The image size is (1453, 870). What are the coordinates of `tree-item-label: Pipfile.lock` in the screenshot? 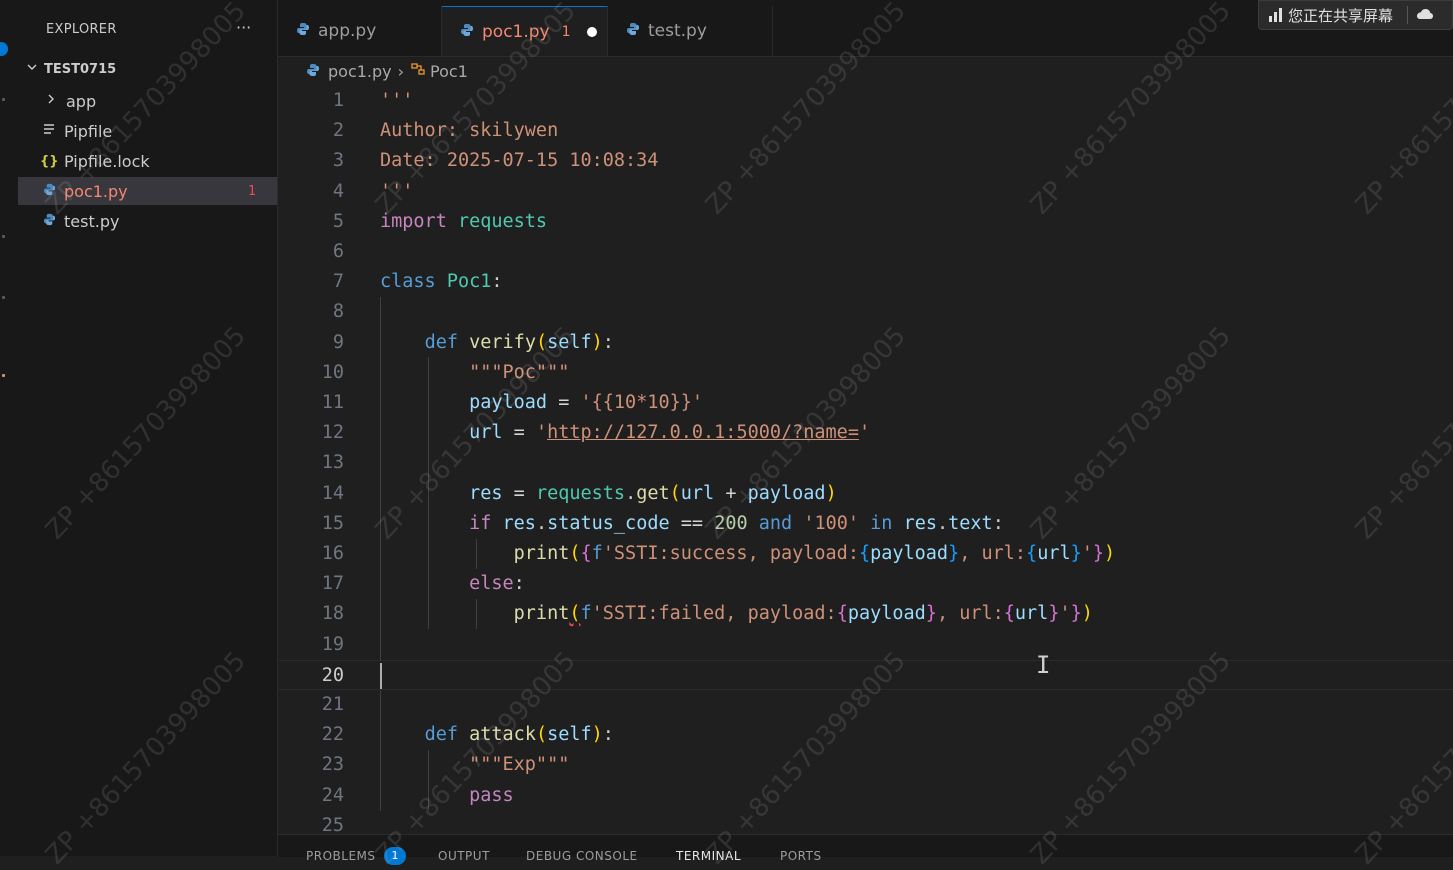 It's located at (107, 161).